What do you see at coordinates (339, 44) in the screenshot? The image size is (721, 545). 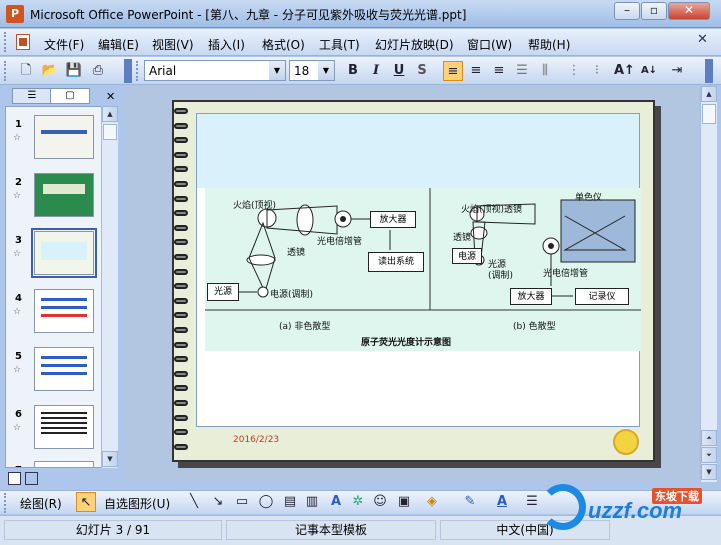 I see `menu-tools: 工具(T)` at bounding box center [339, 44].